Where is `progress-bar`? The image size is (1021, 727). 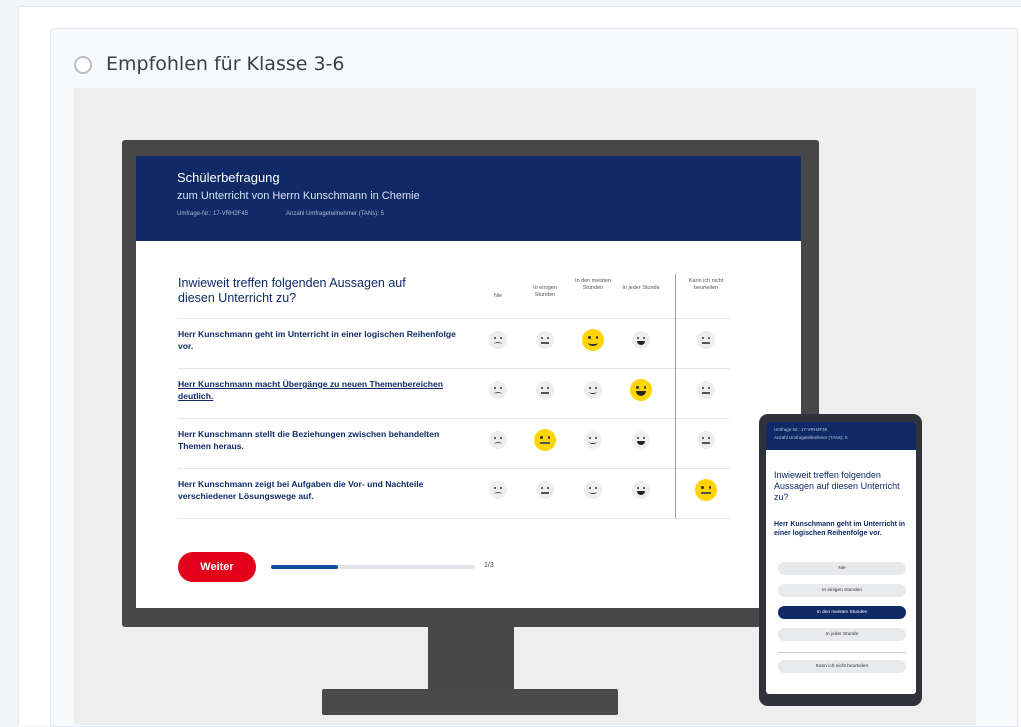 progress-bar is located at coordinates (373, 567).